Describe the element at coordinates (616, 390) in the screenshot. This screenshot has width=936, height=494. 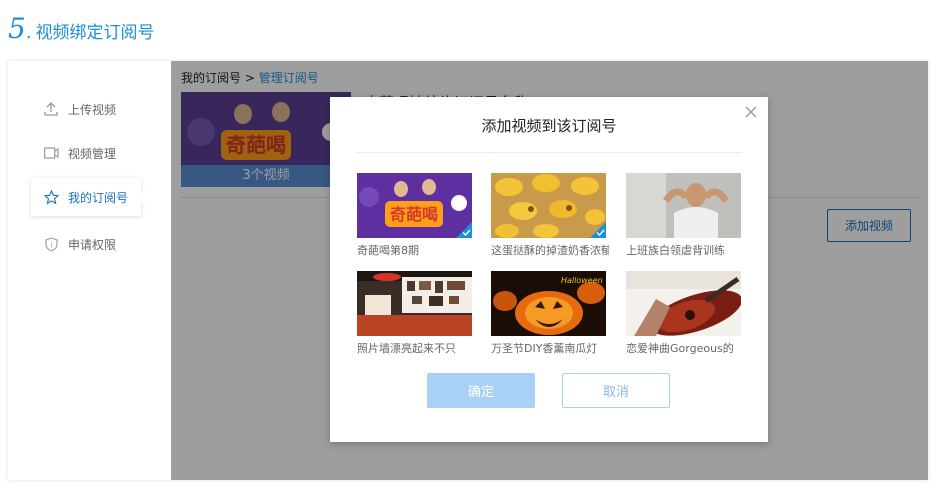
I see `cancel-button: 取消` at that location.